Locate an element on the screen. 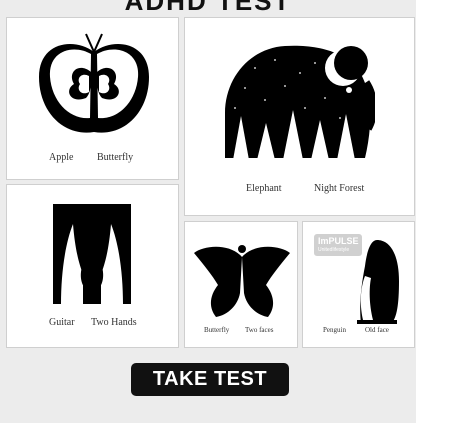 Image resolution: width=459 pixels, height=423 pixels. caption-butterfly: Butterfly is located at coordinates (115, 157).